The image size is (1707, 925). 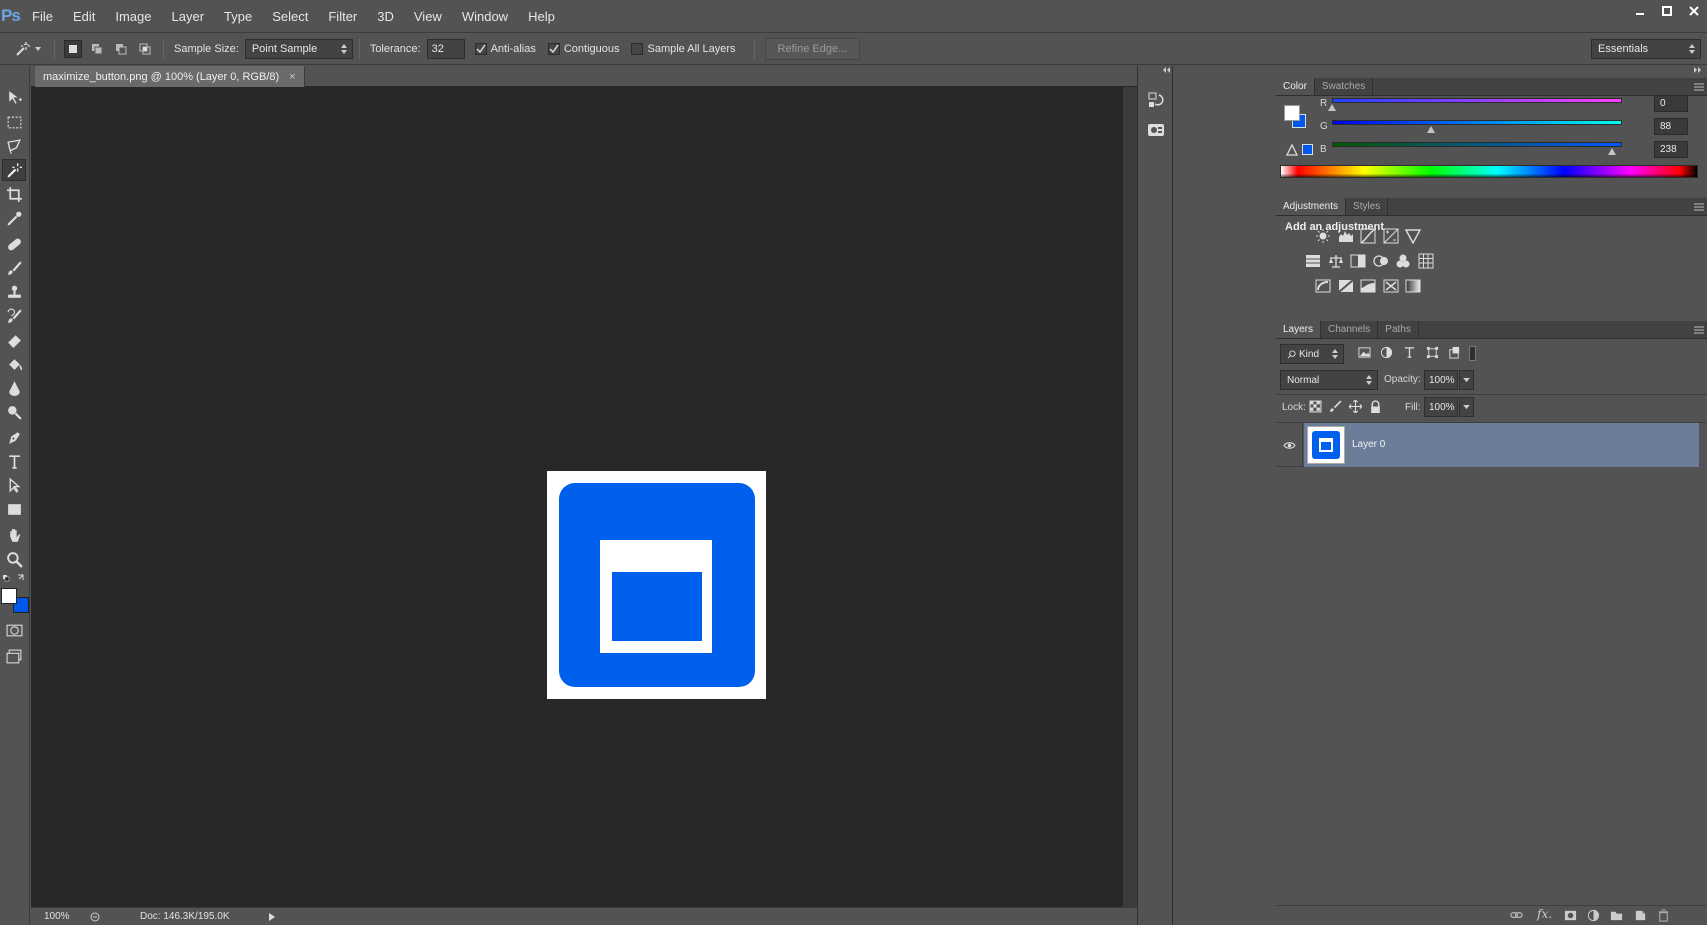 I want to click on sample-all-layers-checkbox: Sample All Layers, so click(x=683, y=49).